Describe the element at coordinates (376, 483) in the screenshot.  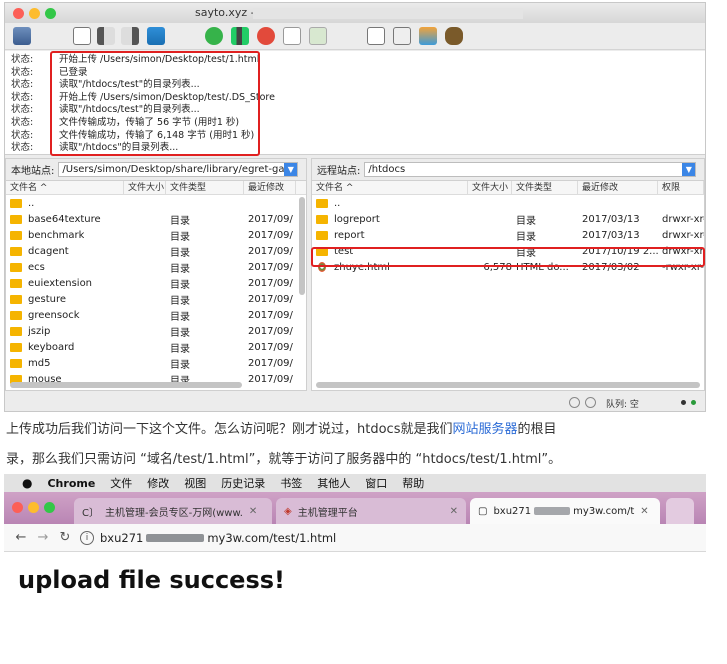
I see `menu-item: 窗口` at that location.